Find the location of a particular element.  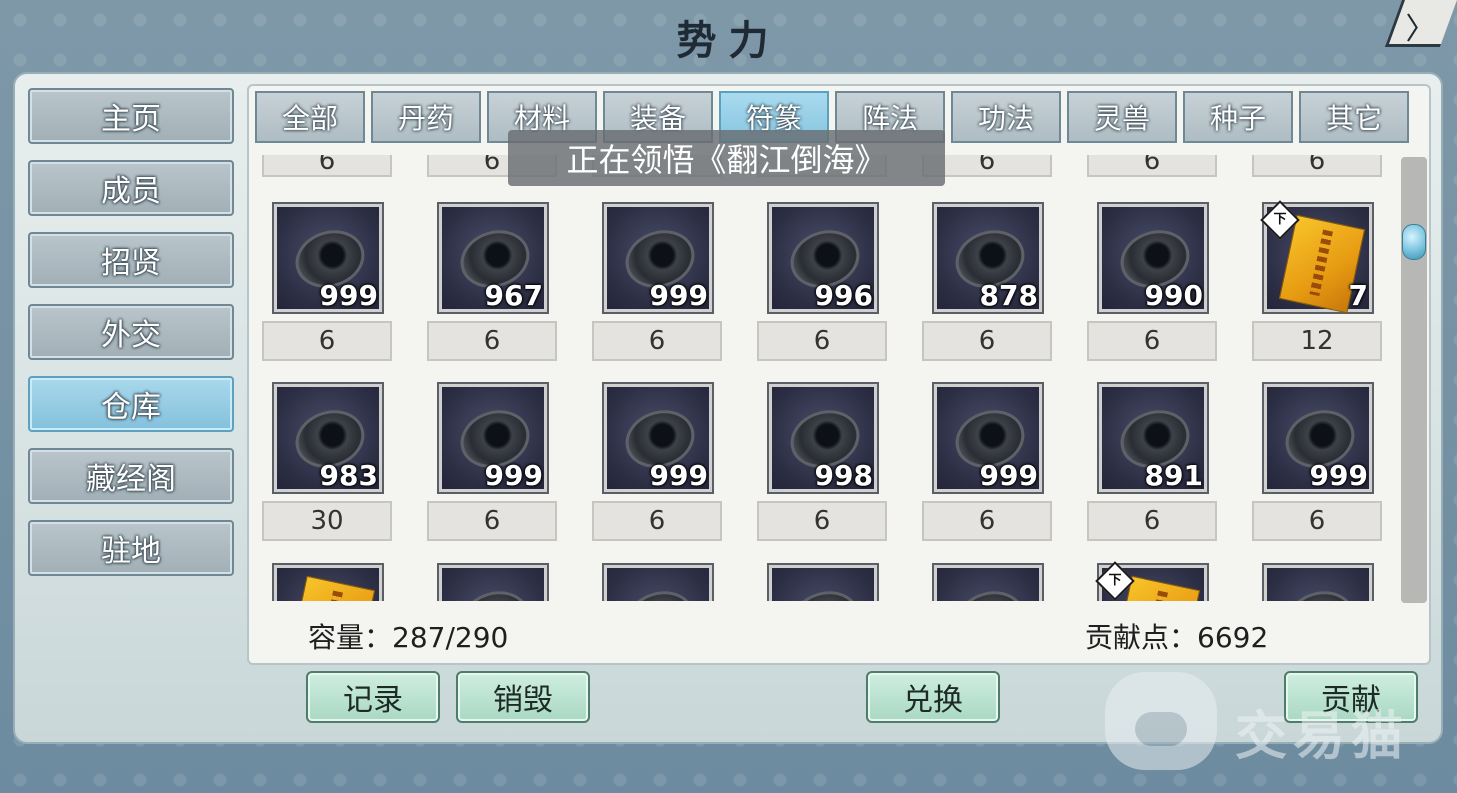

tab-spirit-beasts: 灵兽 is located at coordinates (1122, 117).